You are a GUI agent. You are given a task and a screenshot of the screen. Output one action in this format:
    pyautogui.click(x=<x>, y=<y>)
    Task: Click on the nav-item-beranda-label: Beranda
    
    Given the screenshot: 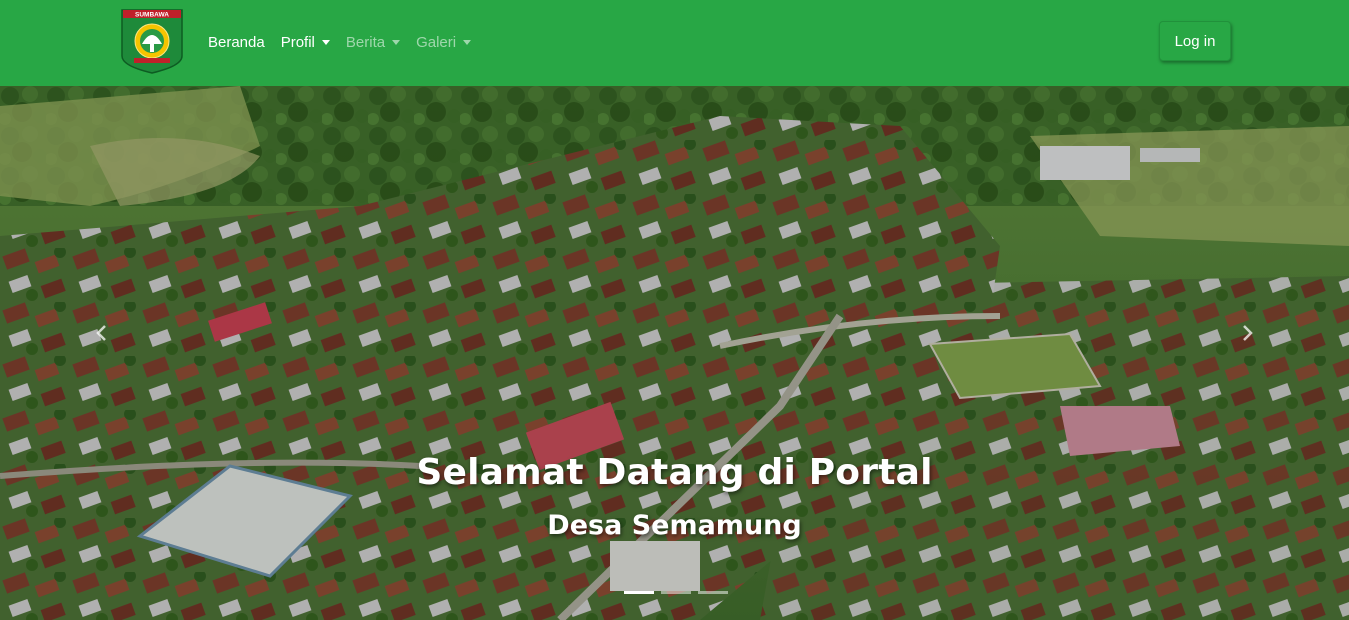 What is the action you would take?
    pyautogui.click(x=236, y=42)
    